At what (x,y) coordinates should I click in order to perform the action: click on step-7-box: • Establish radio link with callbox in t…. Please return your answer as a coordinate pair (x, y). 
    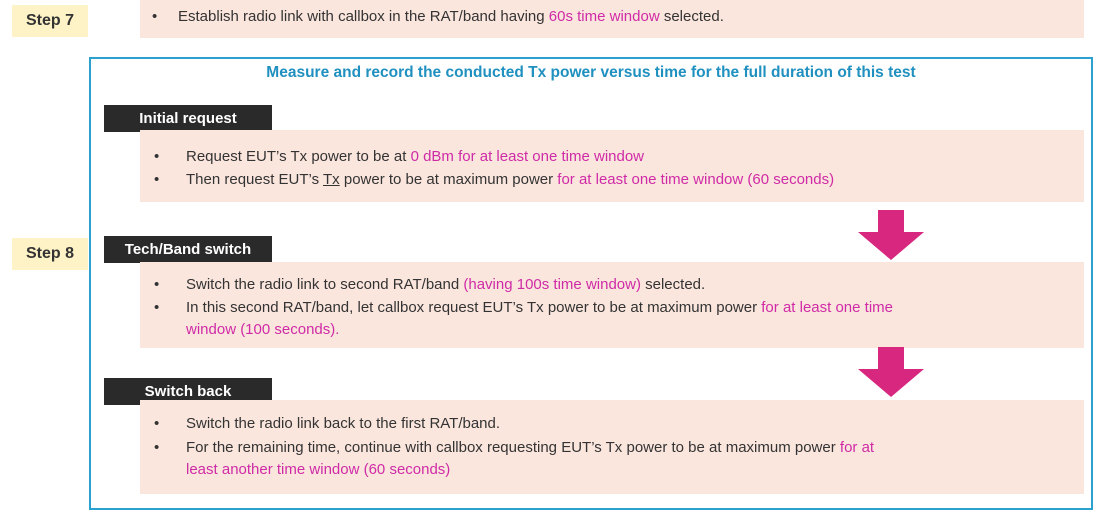
    Looking at the image, I should click on (612, 19).